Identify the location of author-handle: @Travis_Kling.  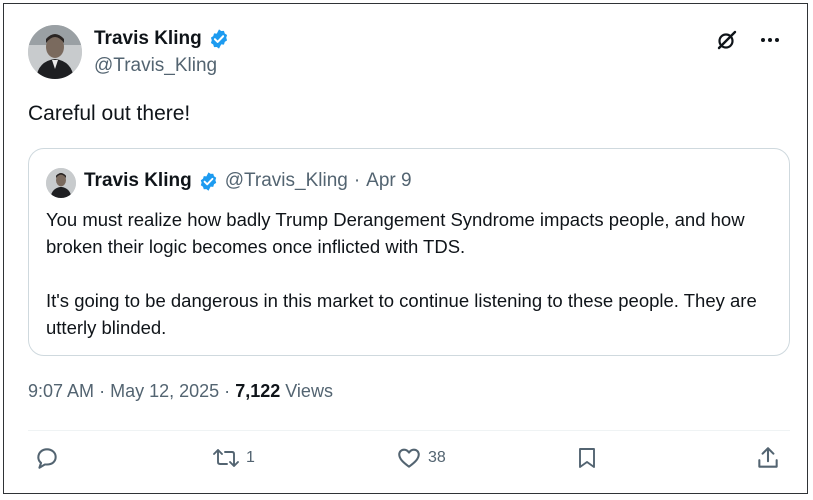
(155, 66).